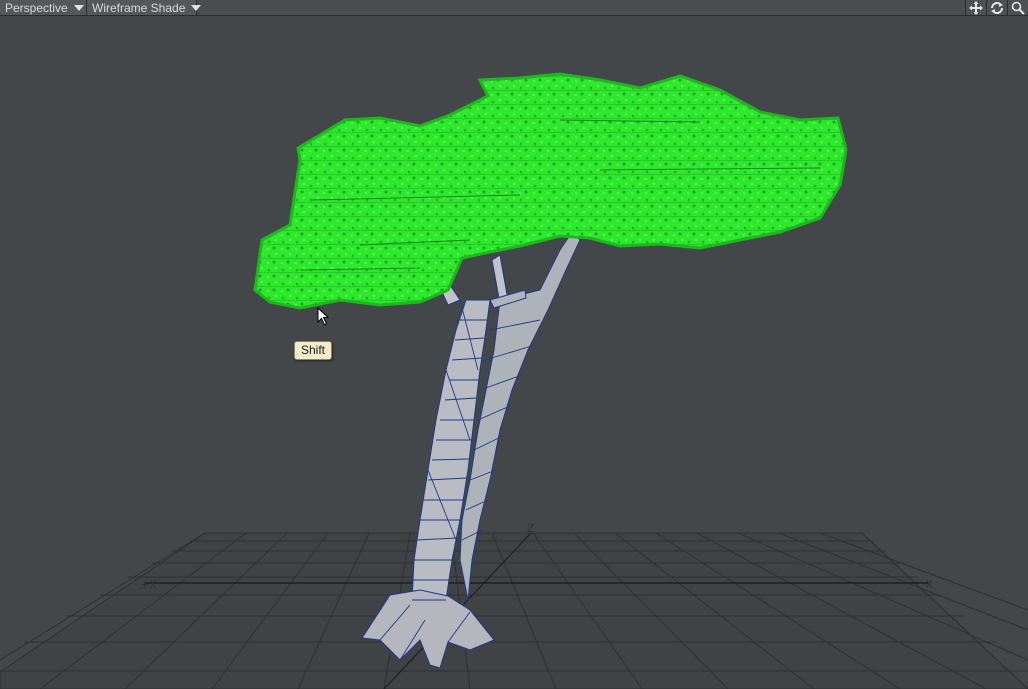 The height and width of the screenshot is (689, 1028). I want to click on view-mode-label: Perspective, so click(36, 7).